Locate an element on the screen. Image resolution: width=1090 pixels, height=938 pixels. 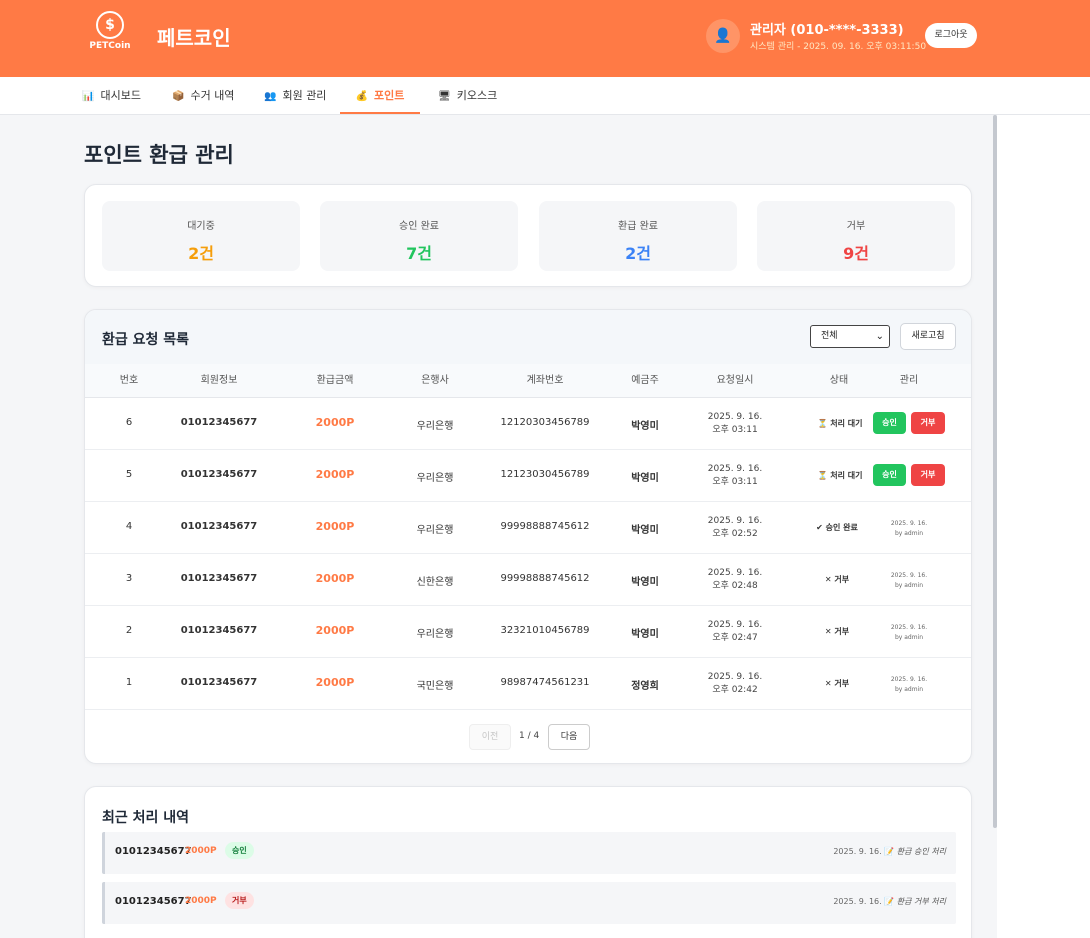
admin-name: 관리자 (010-****-3333) is located at coordinates (827, 30).